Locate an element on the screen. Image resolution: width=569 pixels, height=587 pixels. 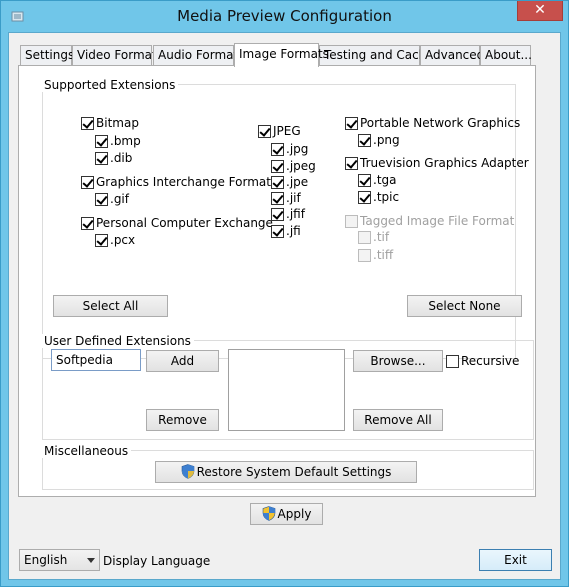
tiff-format-checkbox: Tagged Image File Format is located at coordinates (429, 221).